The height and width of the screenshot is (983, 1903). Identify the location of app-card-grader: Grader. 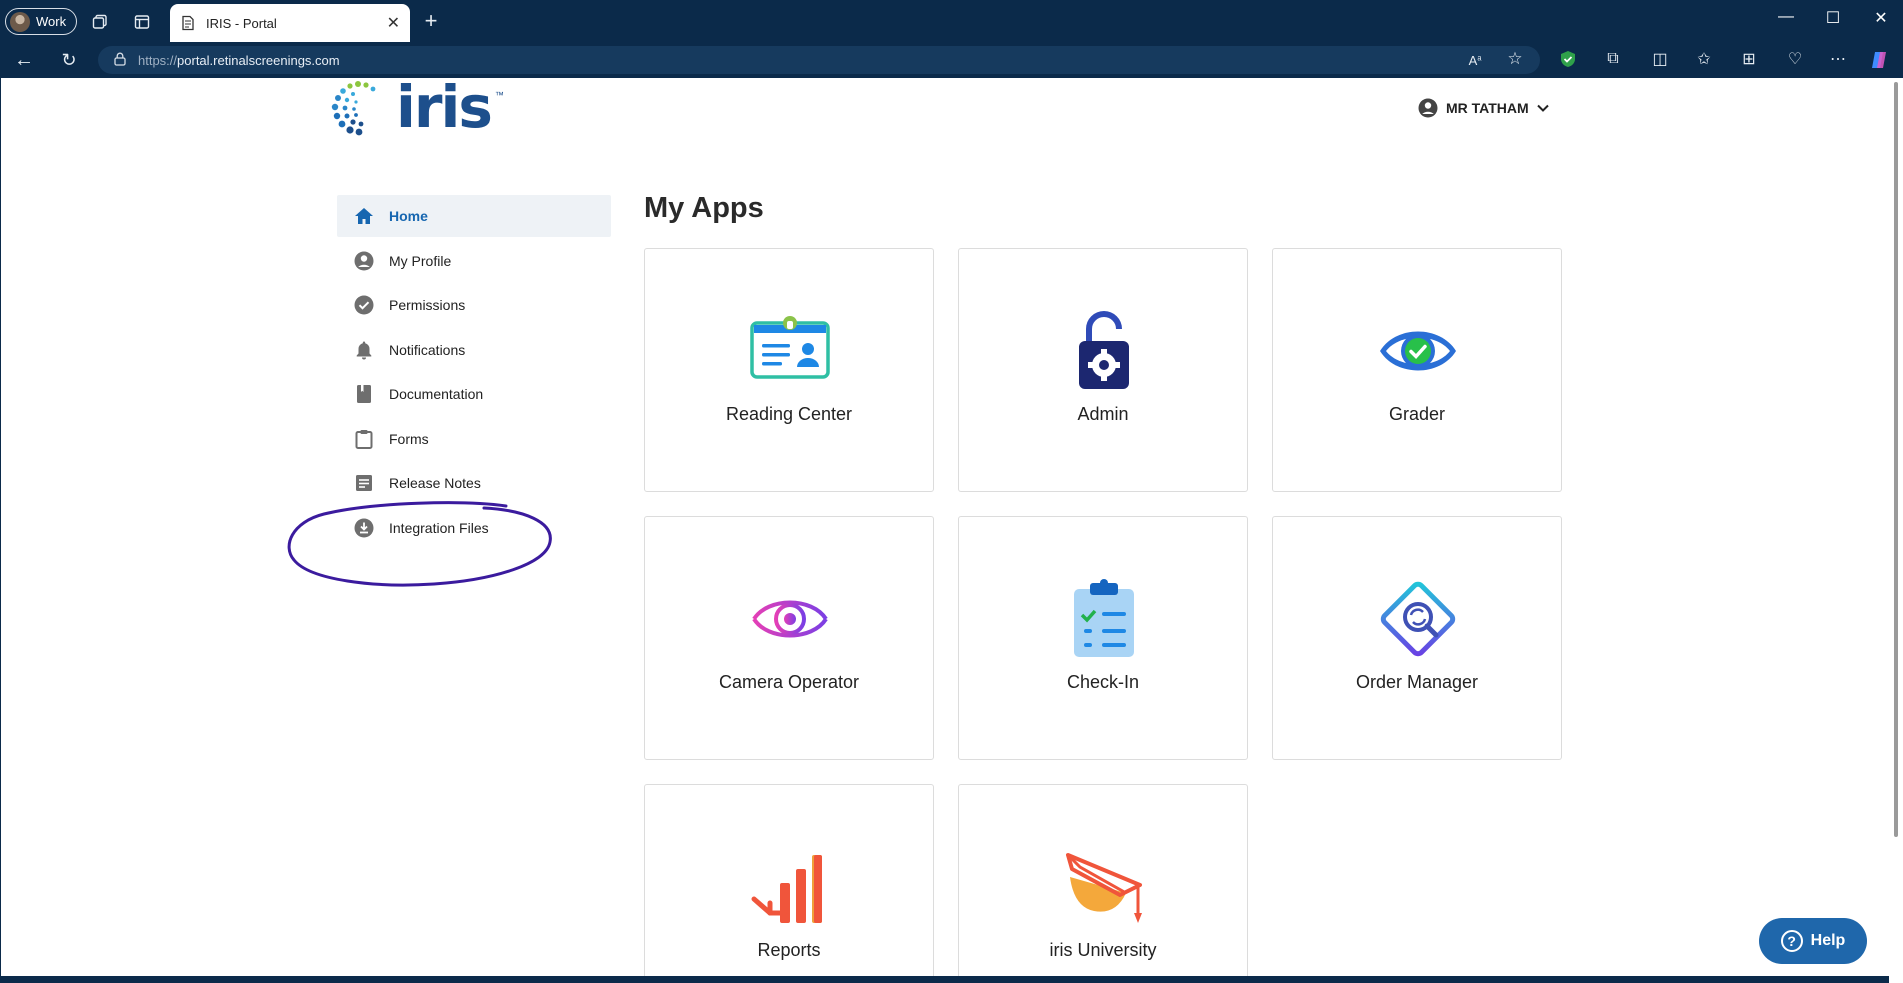
(1417, 370).